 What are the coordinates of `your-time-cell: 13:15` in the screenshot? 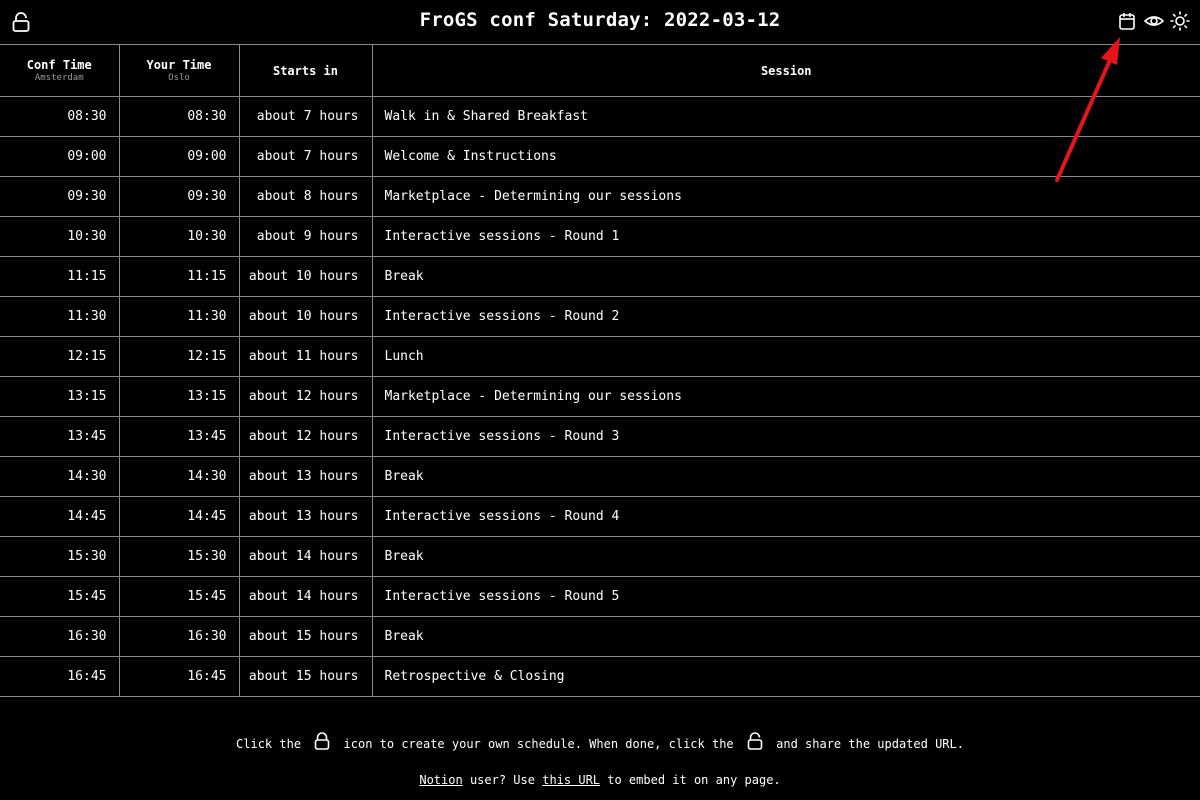 It's located at (179, 396).